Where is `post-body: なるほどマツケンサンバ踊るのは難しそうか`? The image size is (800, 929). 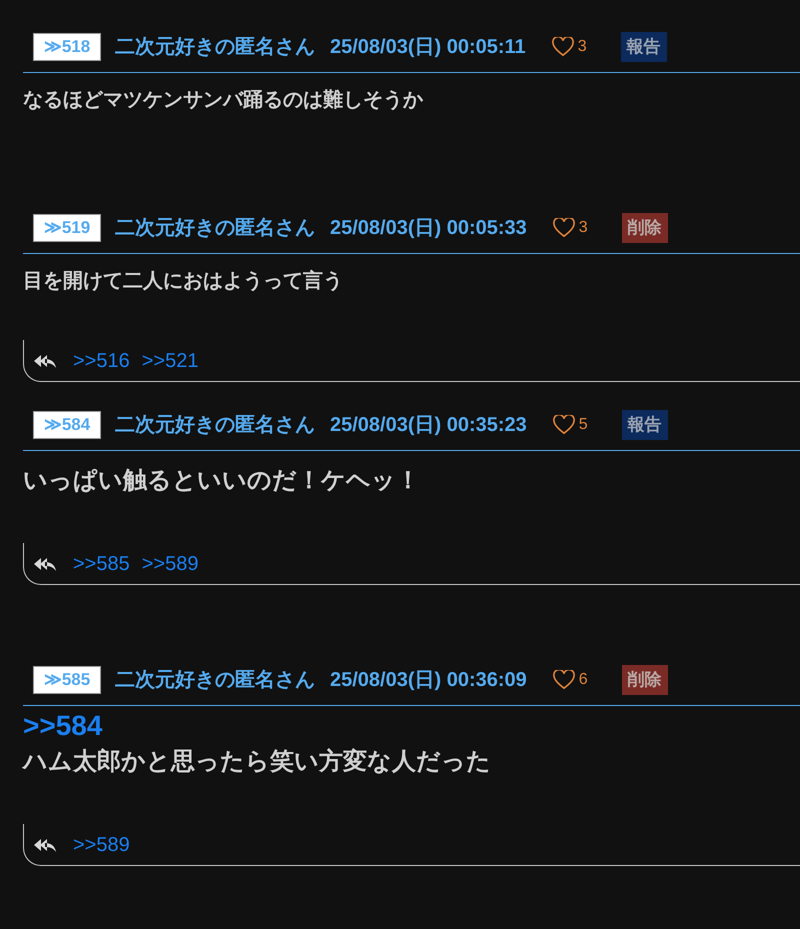
post-body: なるほどマツケンサンバ踊るのは難しそうか is located at coordinates (223, 100).